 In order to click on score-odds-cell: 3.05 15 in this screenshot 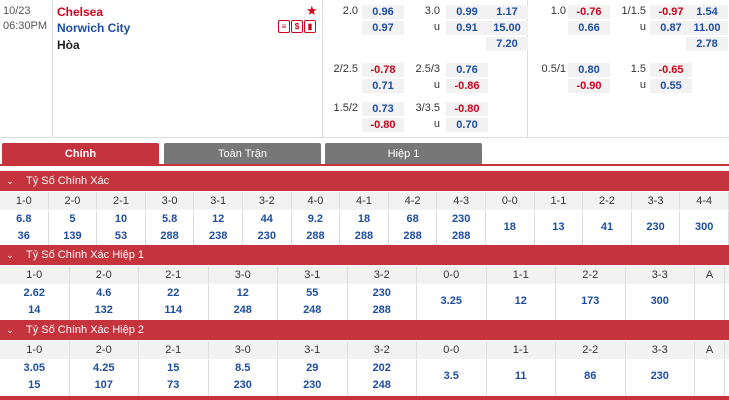, I will do `click(35, 378)`.